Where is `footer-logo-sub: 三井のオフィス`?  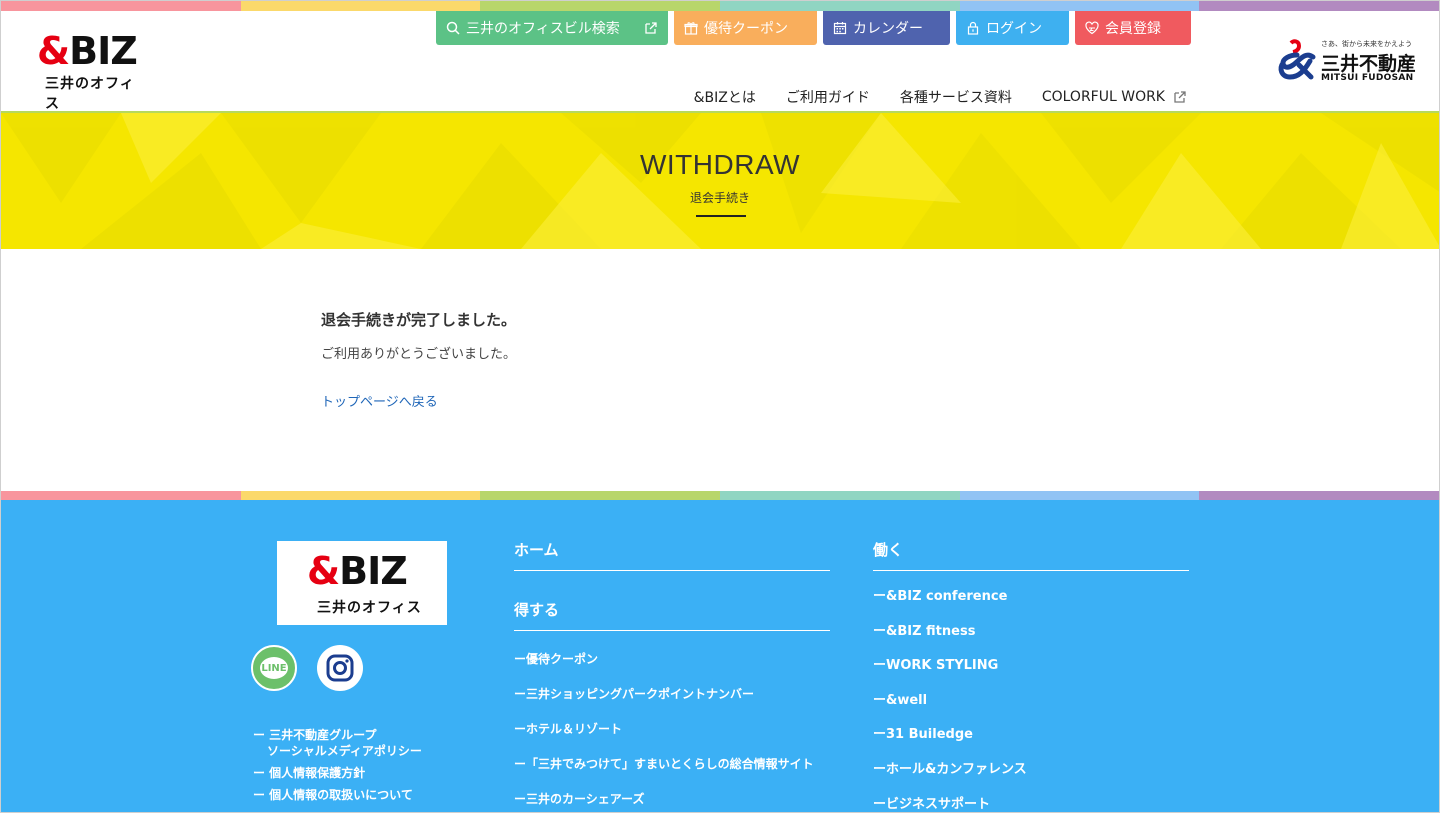
footer-logo-sub: 三井のオフィス is located at coordinates (369, 608).